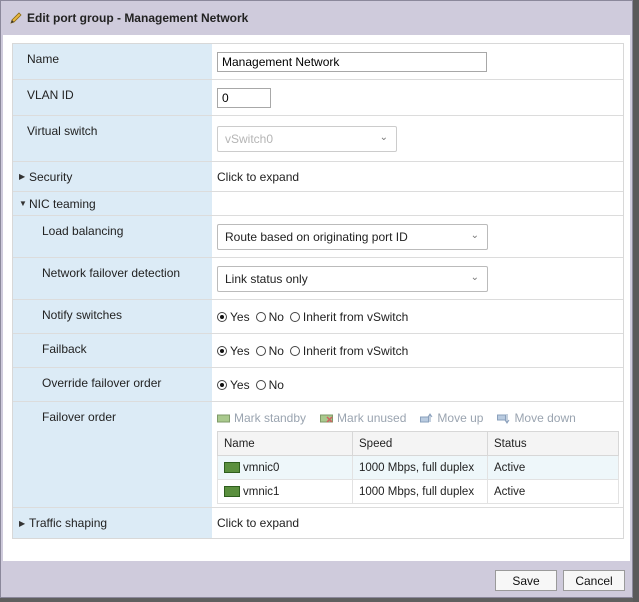 This screenshot has width=639, height=602. What do you see at coordinates (112, 97) in the screenshot?
I see `vlan-label: VLAN ID` at bounding box center [112, 97].